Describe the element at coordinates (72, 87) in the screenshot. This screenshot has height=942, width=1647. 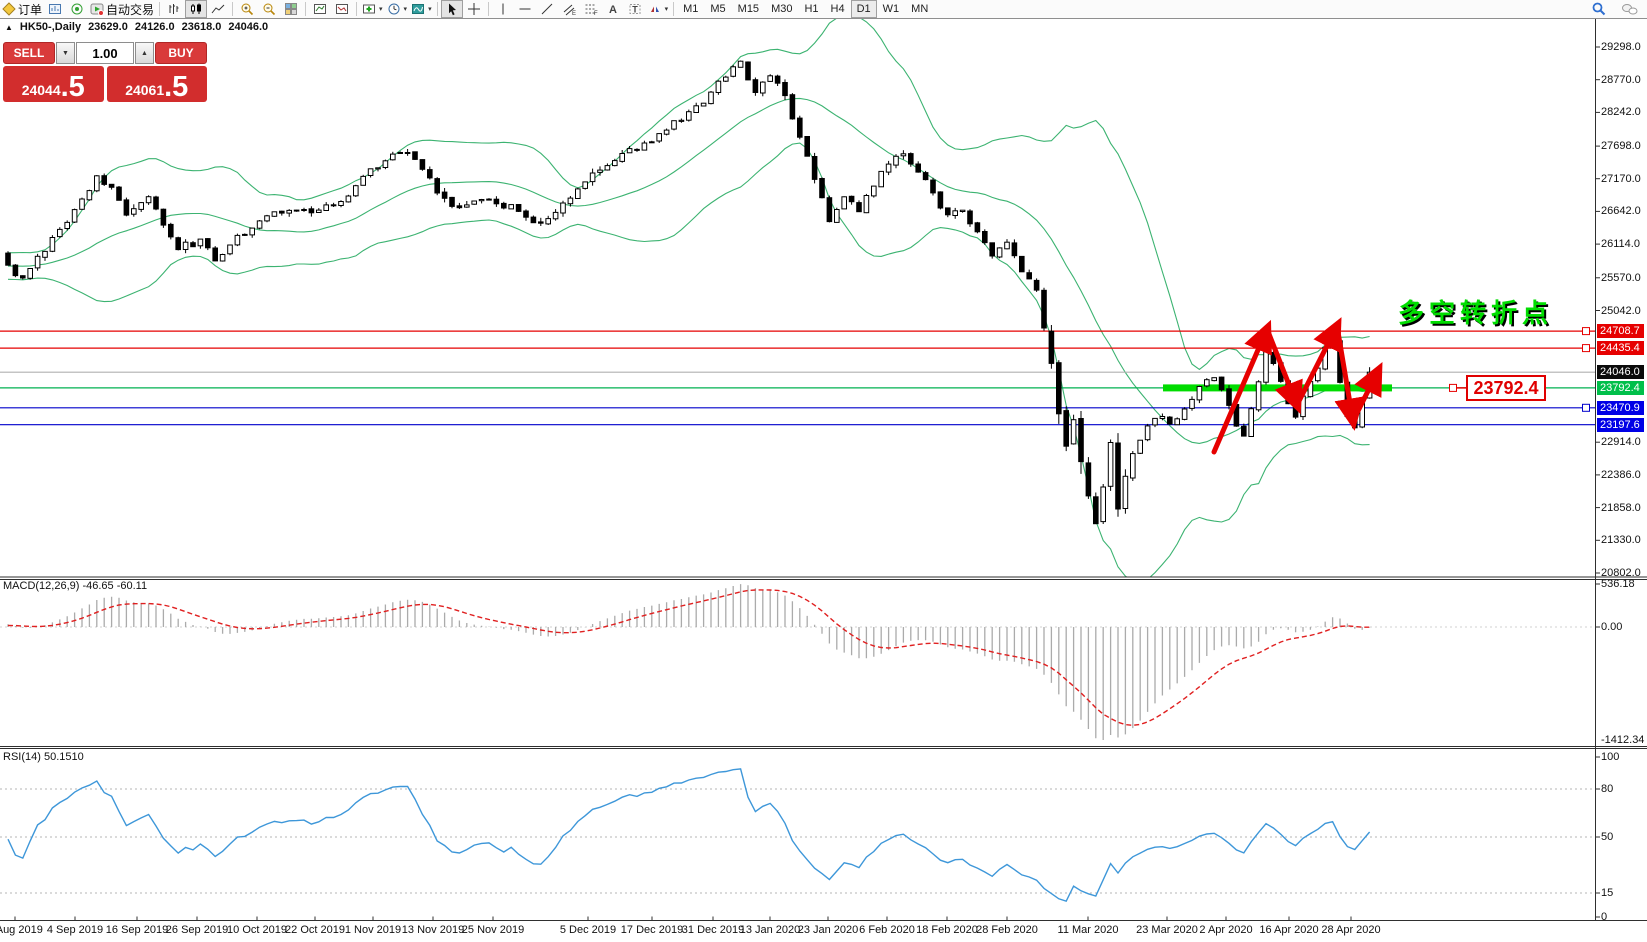
I see `sell-price-pips: .5` at that location.